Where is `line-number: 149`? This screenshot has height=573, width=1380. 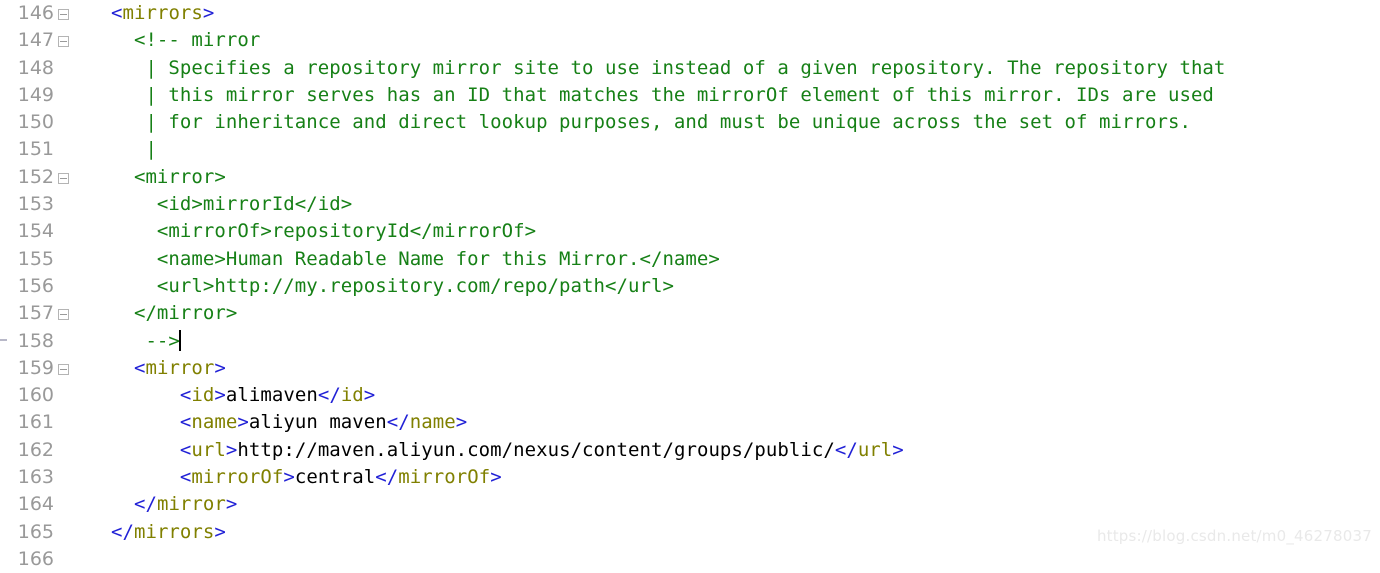
line-number: 149 is located at coordinates (35, 94).